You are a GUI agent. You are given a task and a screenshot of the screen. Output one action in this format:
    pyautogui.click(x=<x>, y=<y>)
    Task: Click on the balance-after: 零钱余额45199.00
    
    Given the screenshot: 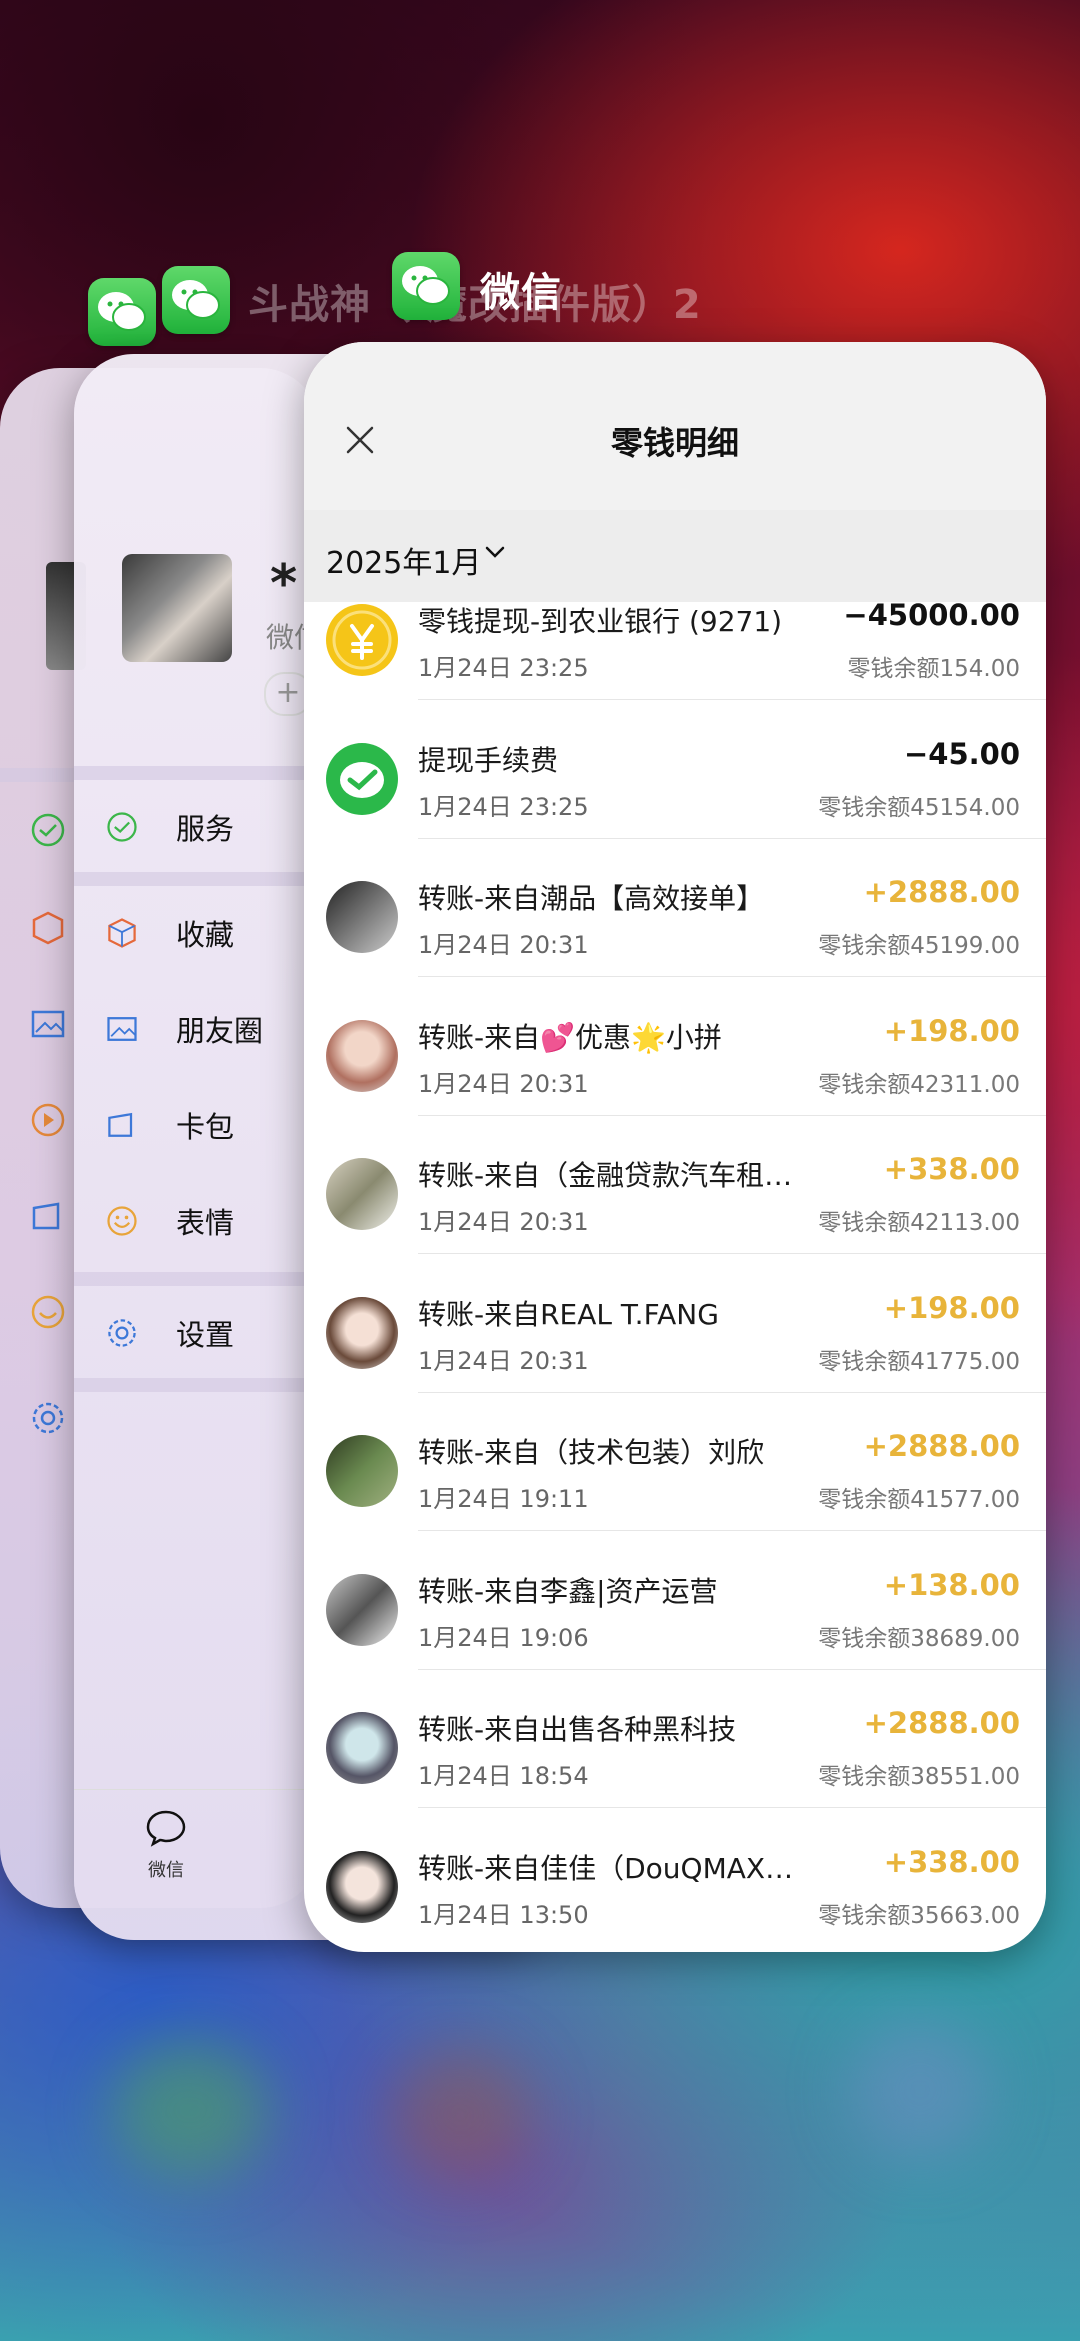 What is the action you would take?
    pyautogui.click(x=919, y=946)
    